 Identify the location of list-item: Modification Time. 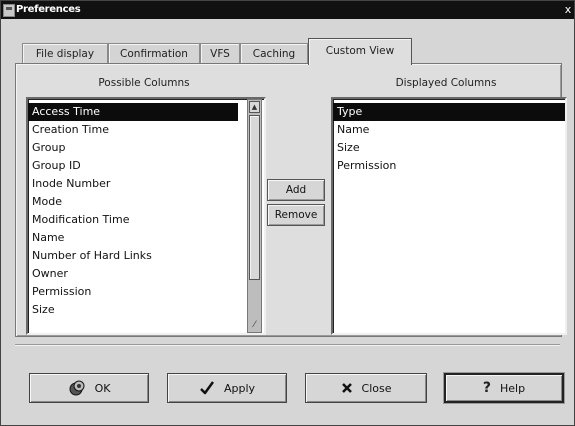
(133, 220).